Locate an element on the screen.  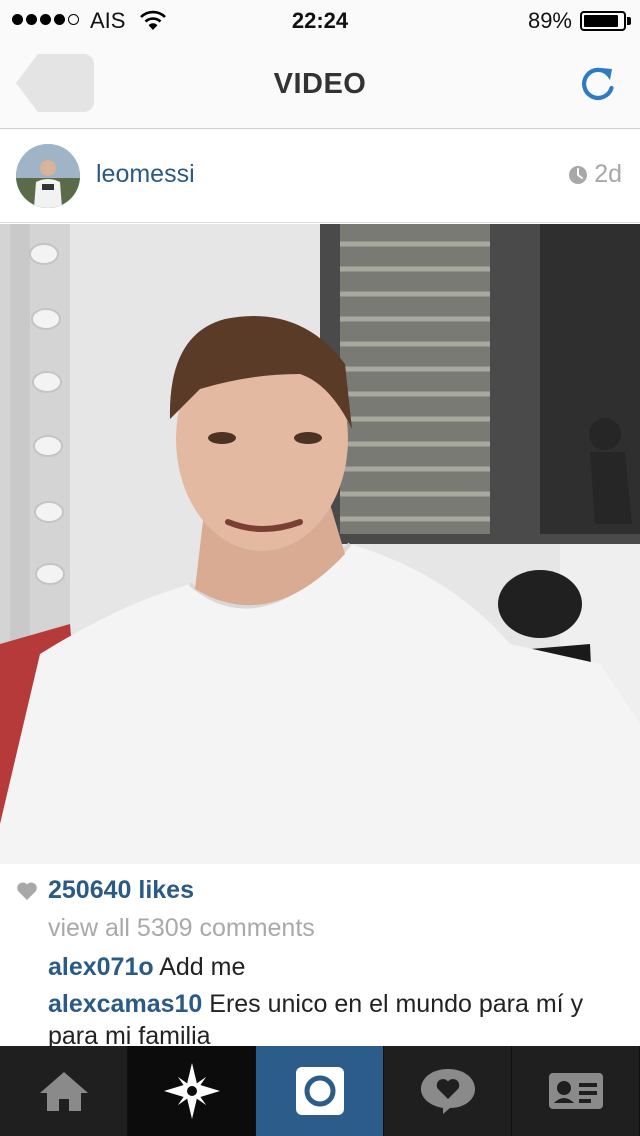
camera-icon is located at coordinates (319, 1091).